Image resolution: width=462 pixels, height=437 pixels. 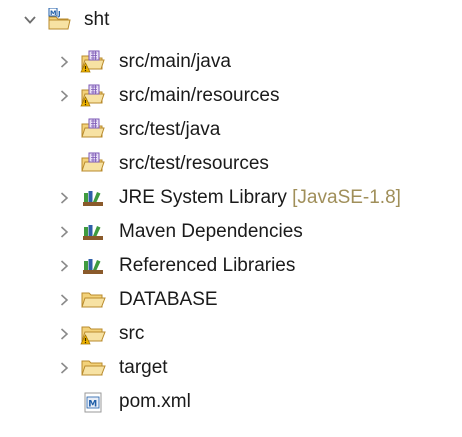 What do you see at coordinates (231, 402) in the screenshot?
I see `tree-row-pom-xml: M pom.xml` at bounding box center [231, 402].